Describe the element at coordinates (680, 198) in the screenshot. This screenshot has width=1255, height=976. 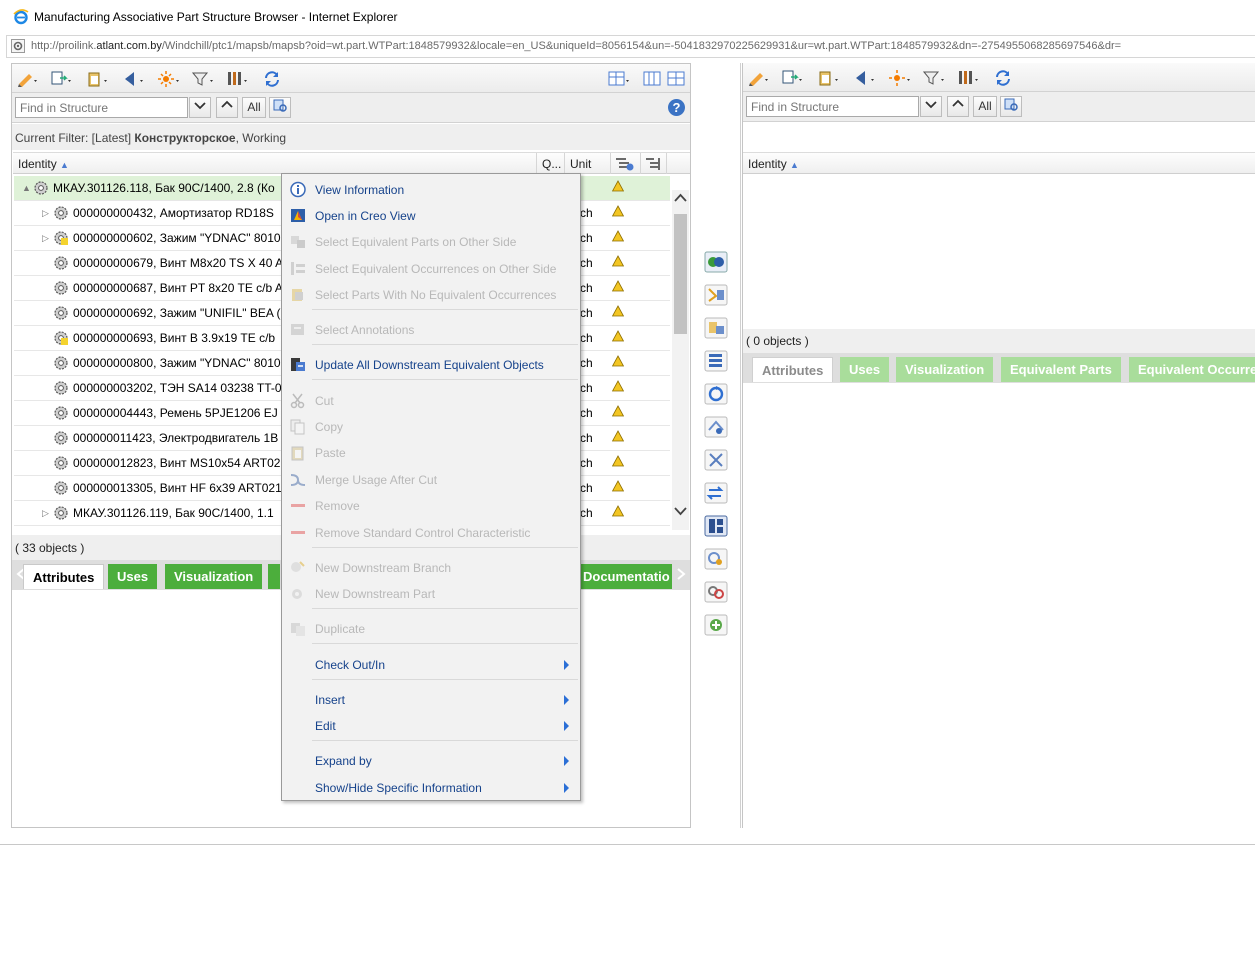
I see `scroll-up-icon` at that location.